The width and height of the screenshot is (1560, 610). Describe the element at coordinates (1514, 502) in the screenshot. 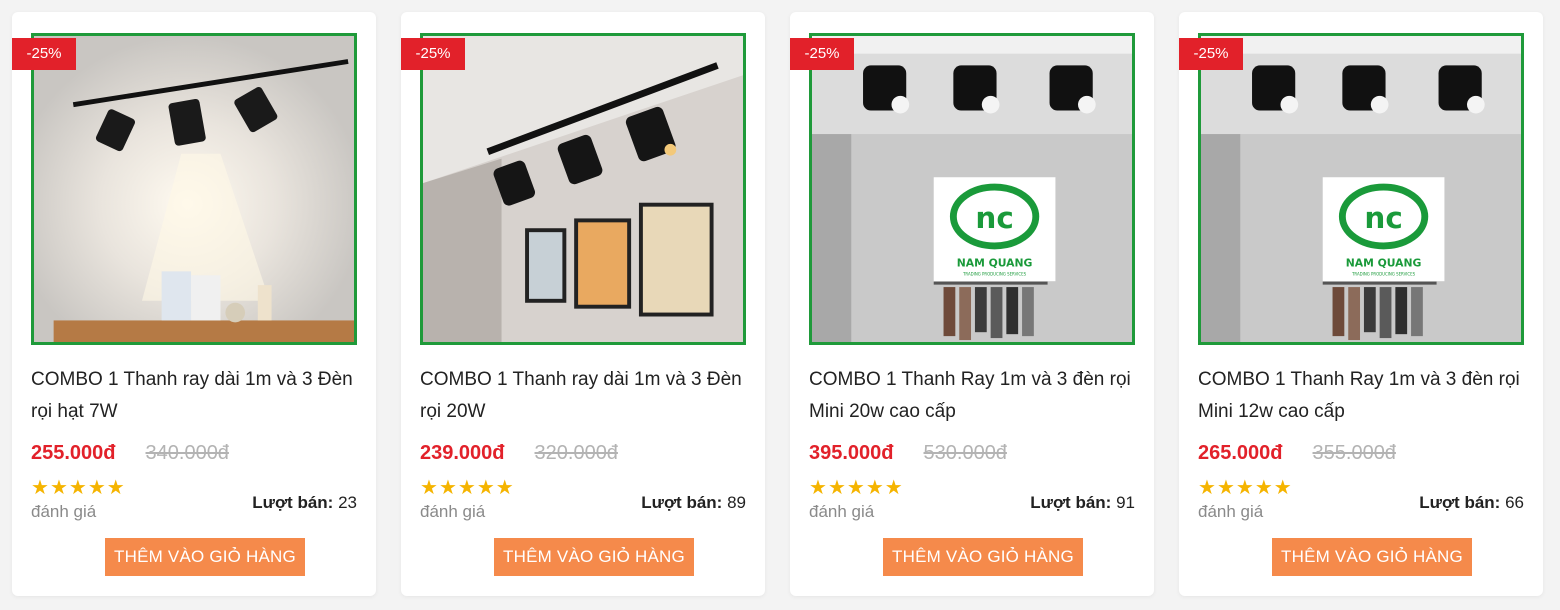

I see `sold-value: 66` at that location.